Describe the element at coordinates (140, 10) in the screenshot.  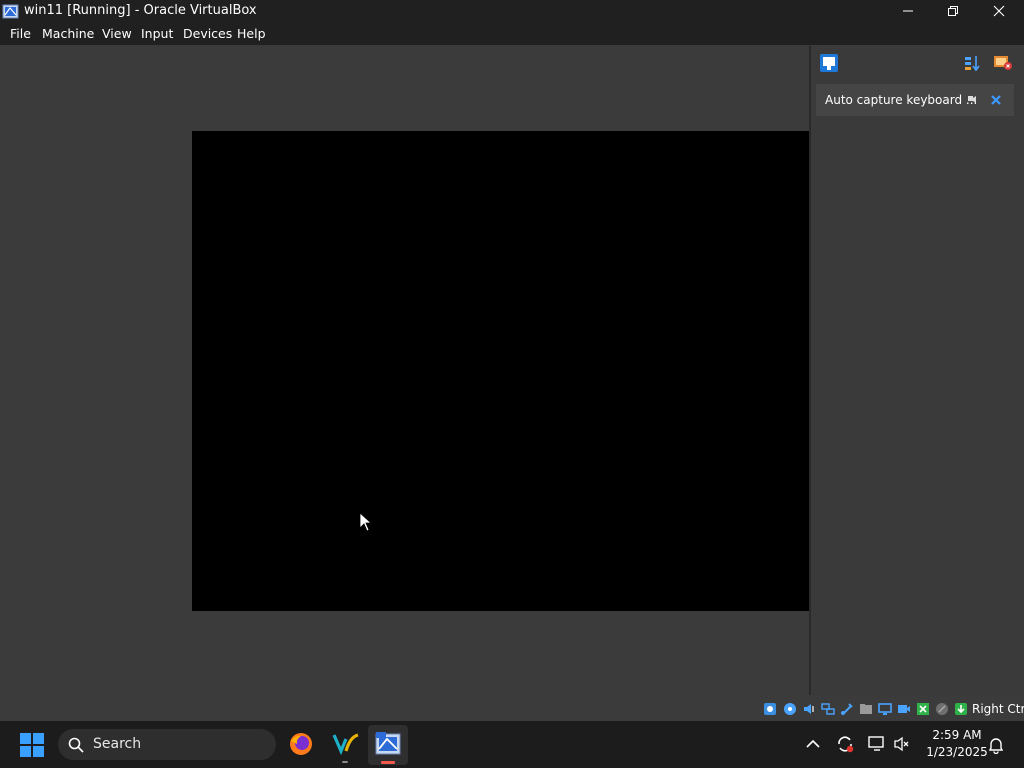
I see `window-title: win11 [Running] - Oracle VirtualBox` at that location.